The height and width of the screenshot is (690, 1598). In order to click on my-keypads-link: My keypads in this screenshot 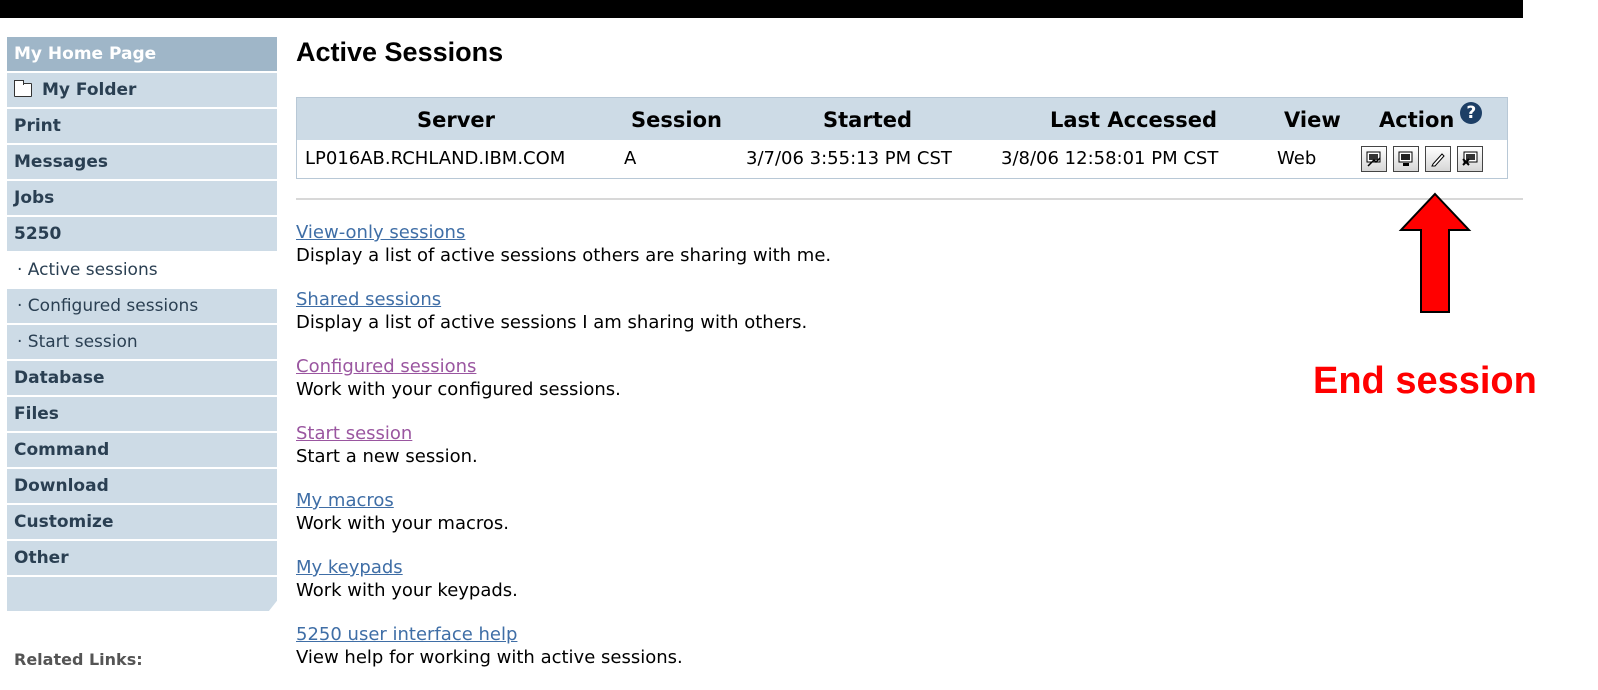, I will do `click(563, 567)`.